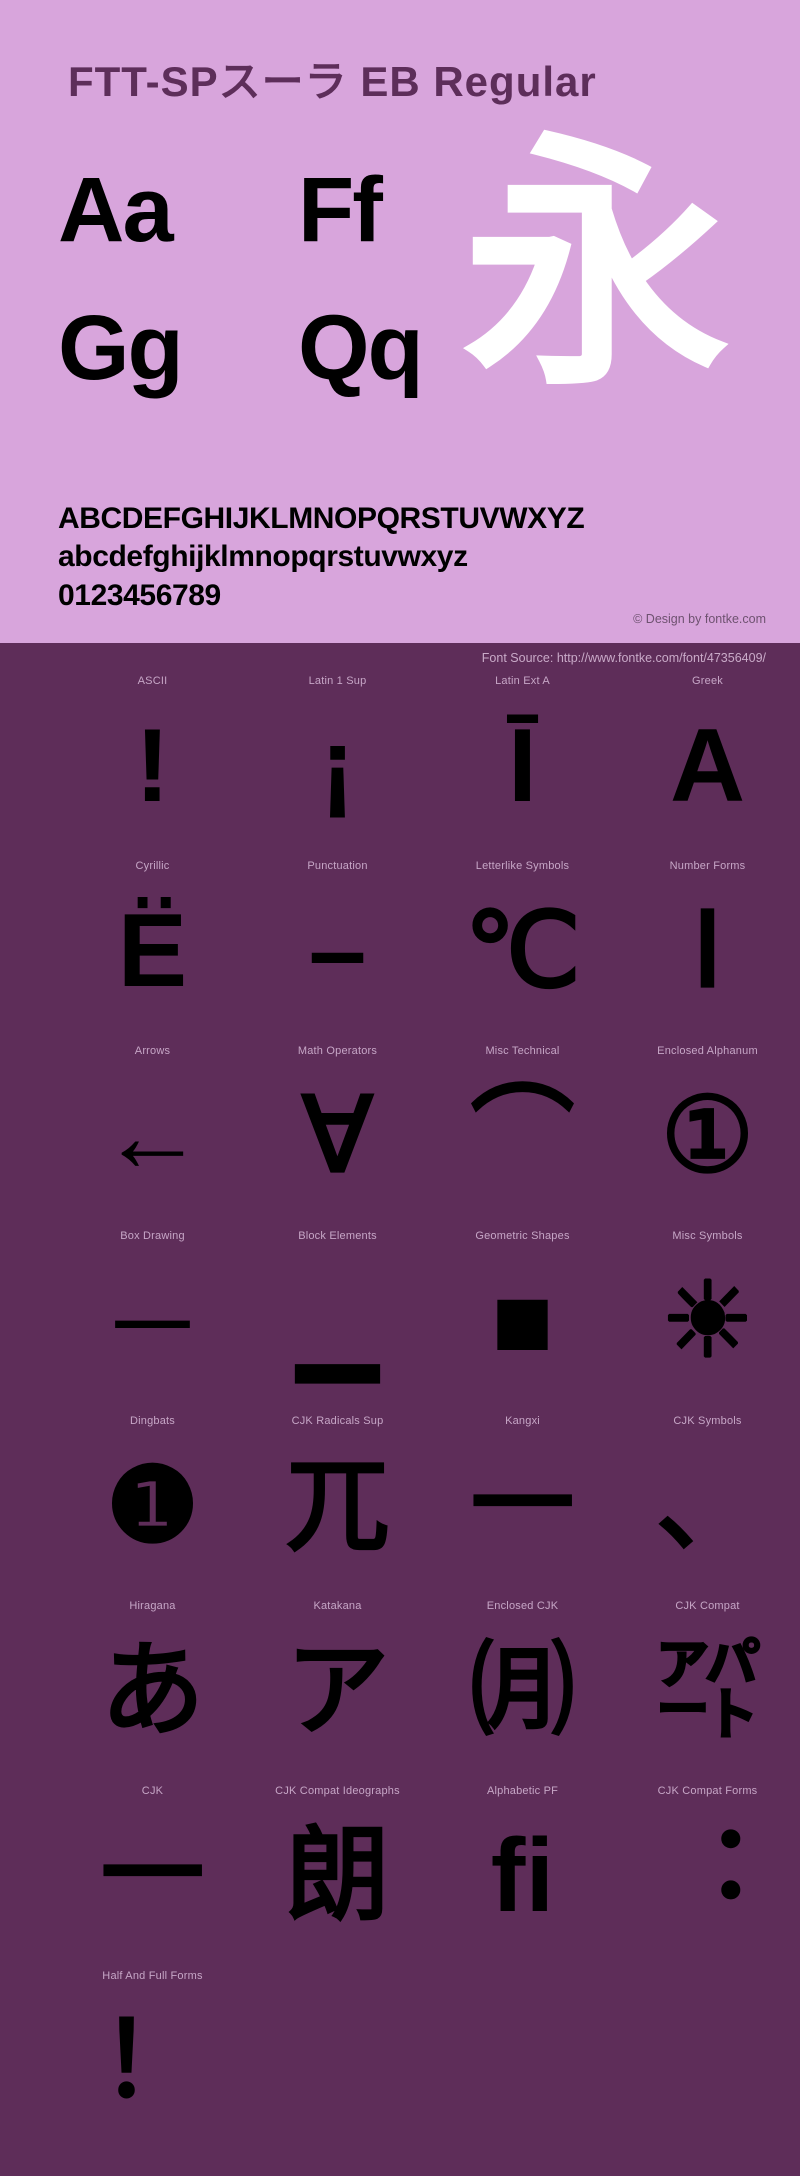 This screenshot has height=2176, width=800. I want to click on unicode-block-cell: CJK Symbols 、, so click(707, 1503).